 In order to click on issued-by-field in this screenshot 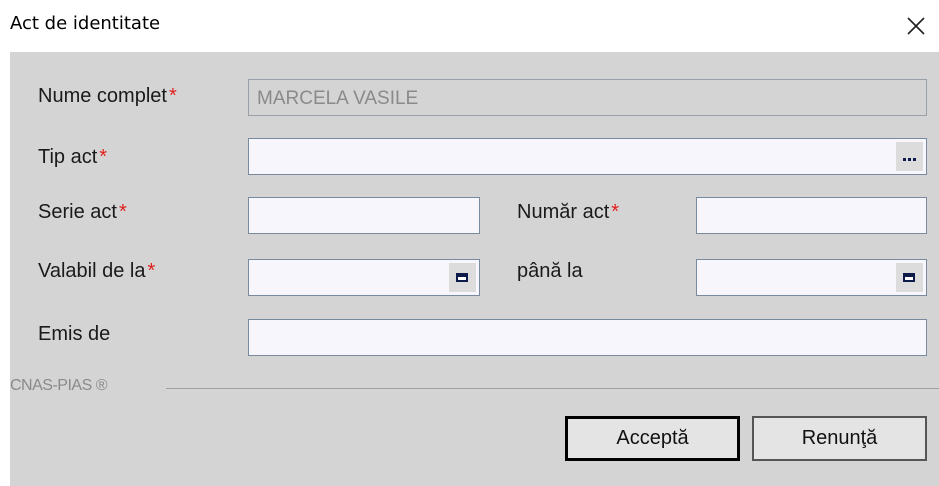, I will do `click(587, 337)`.